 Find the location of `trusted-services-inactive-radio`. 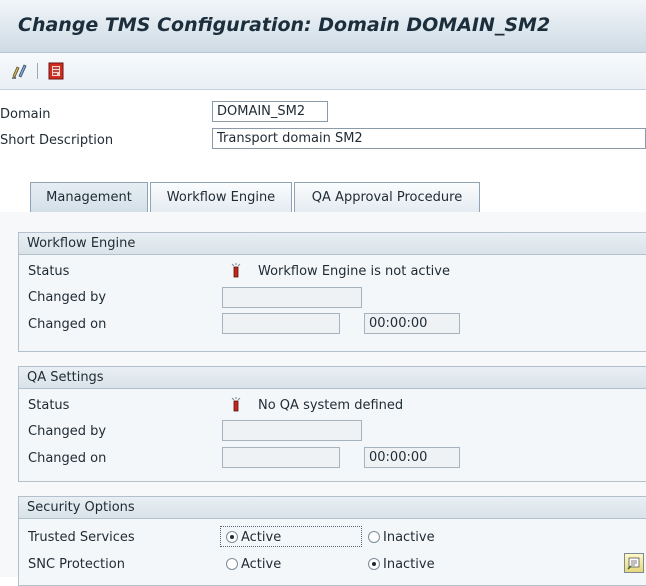

trusted-services-inactive-radio is located at coordinates (374, 537).